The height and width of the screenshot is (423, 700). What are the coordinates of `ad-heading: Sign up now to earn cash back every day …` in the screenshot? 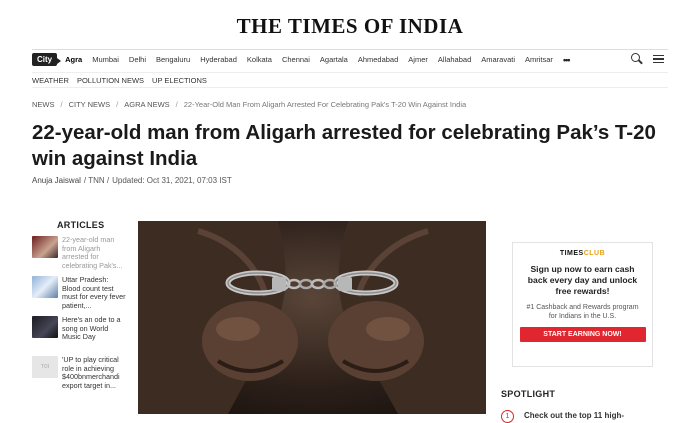 It's located at (582, 280).